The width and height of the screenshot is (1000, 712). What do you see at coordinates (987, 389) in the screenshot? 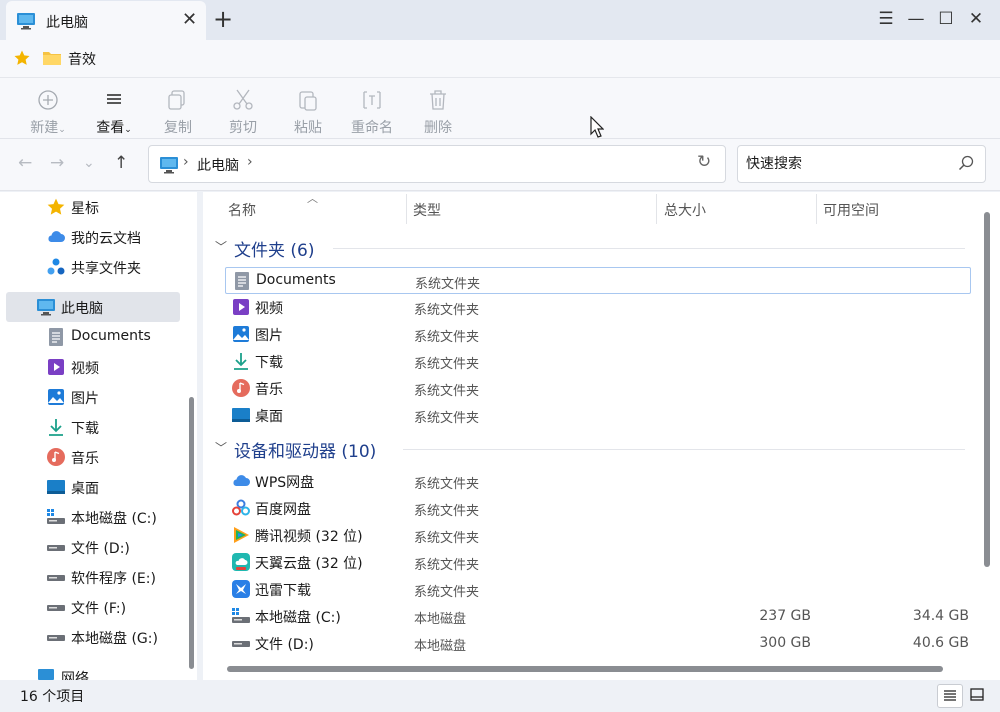
I see `vertical-scrollbar` at bounding box center [987, 389].